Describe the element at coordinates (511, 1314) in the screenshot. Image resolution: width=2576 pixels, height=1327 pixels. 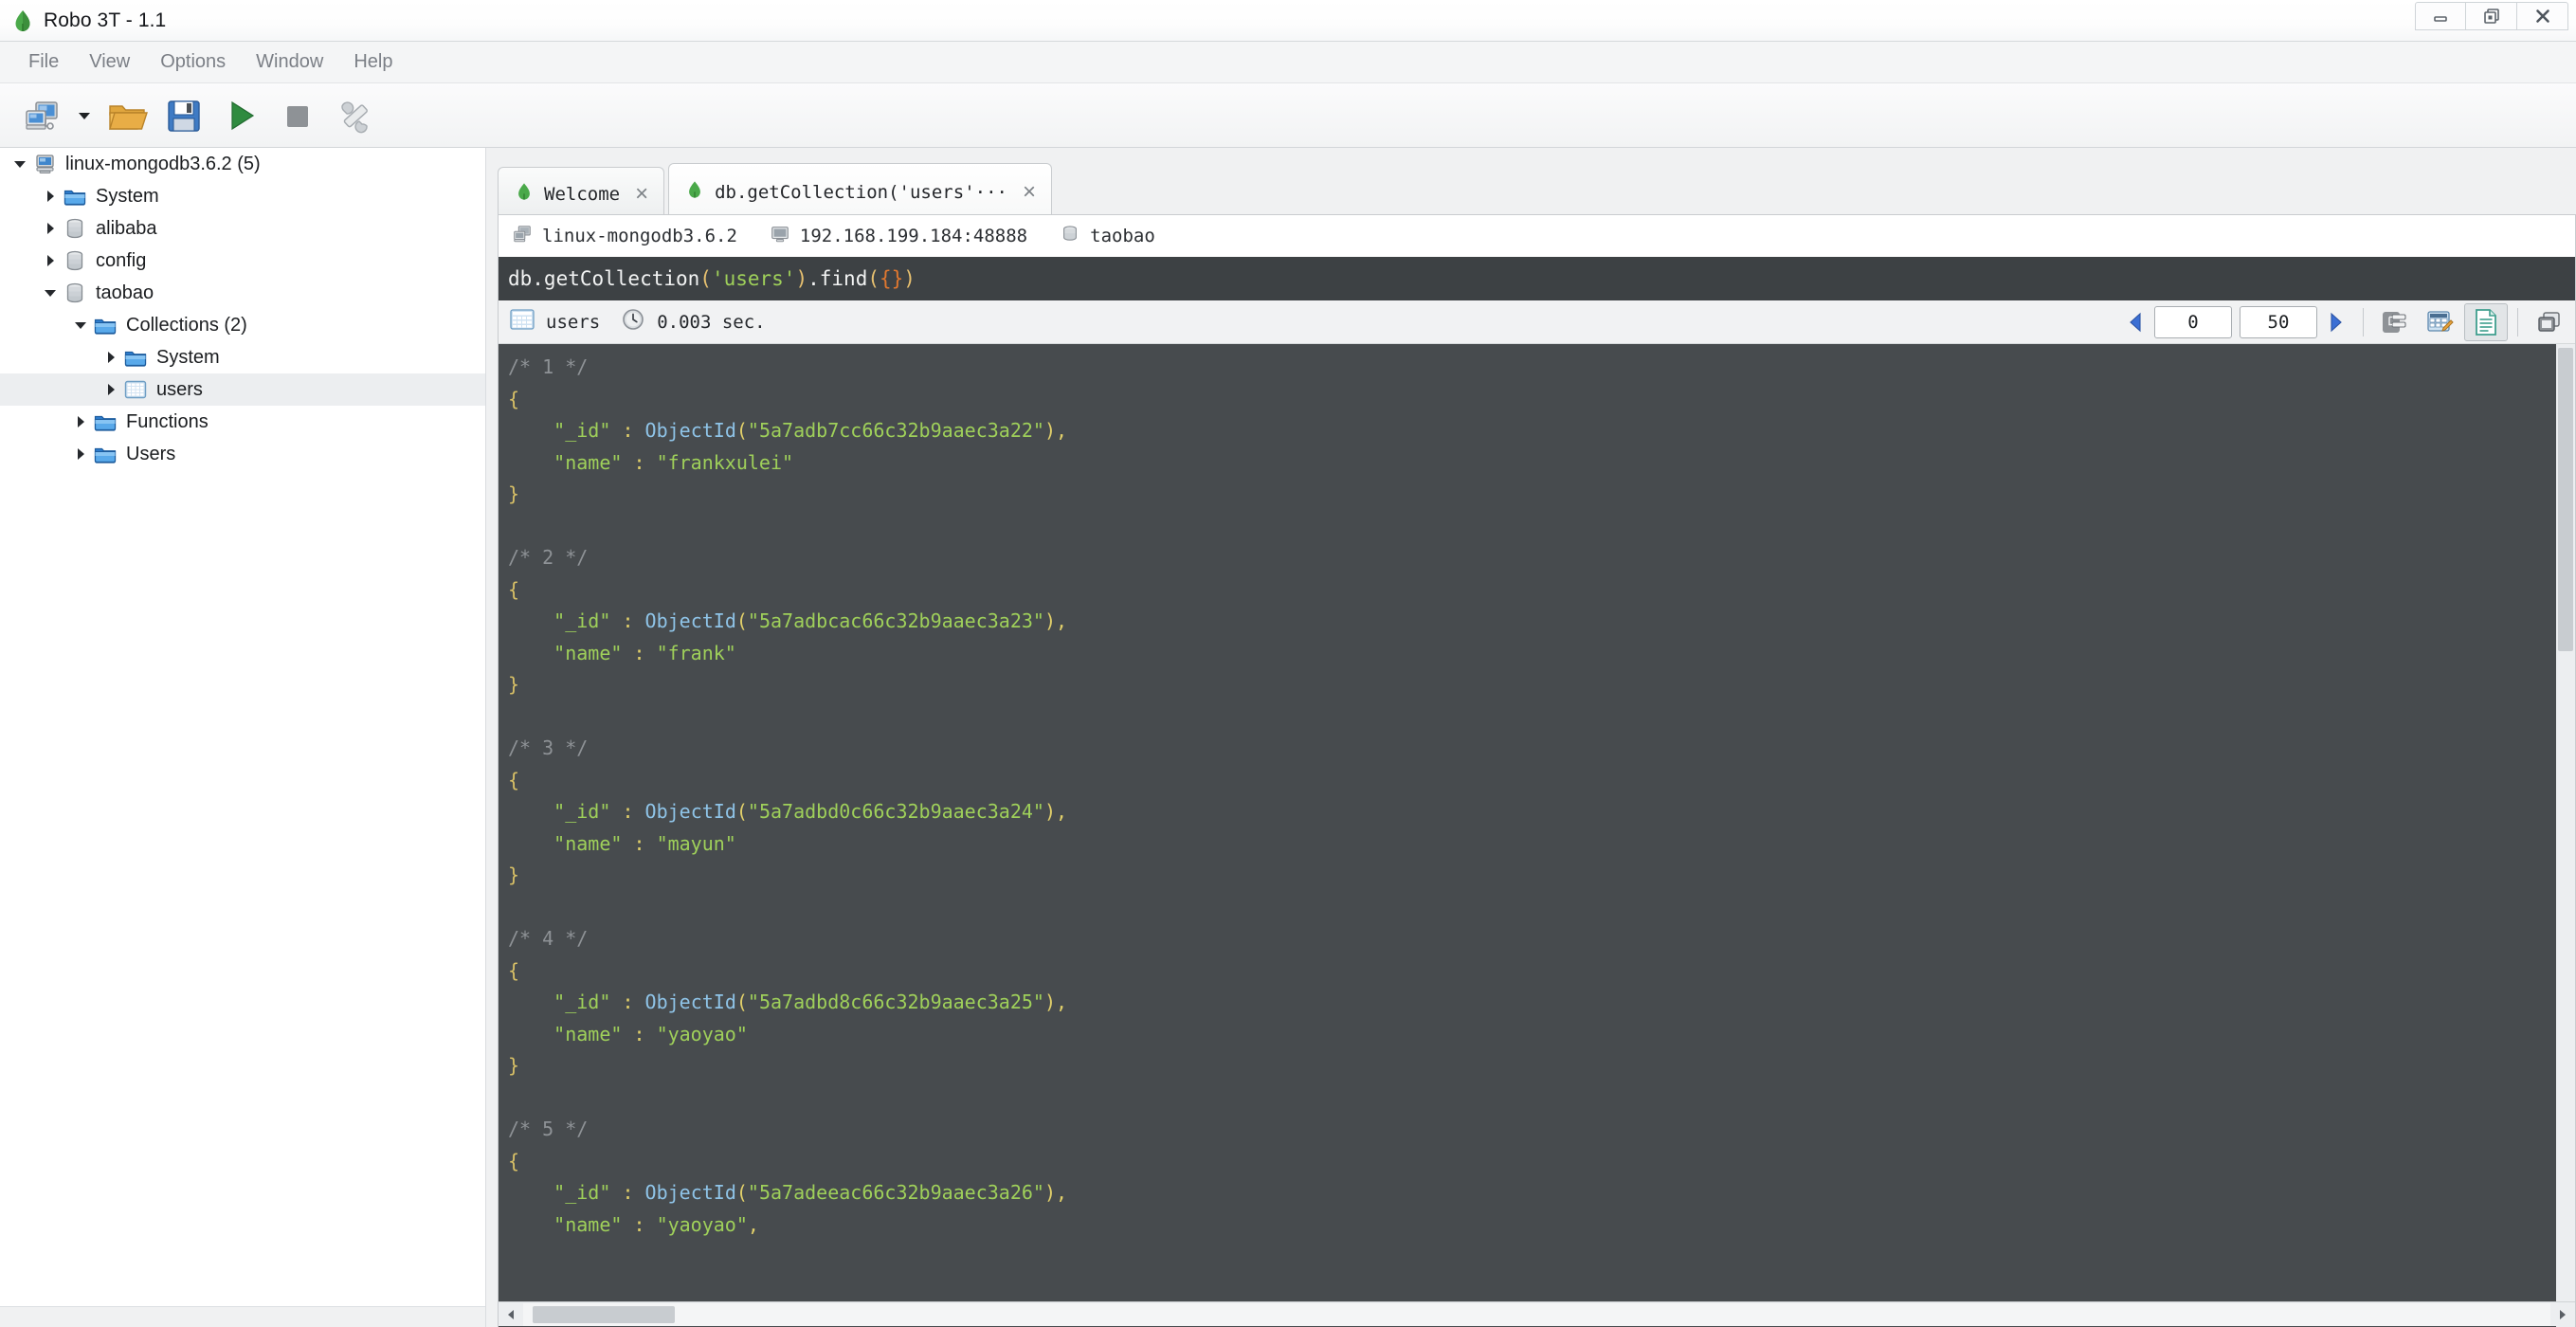
I see `scroll-left-icon` at that location.